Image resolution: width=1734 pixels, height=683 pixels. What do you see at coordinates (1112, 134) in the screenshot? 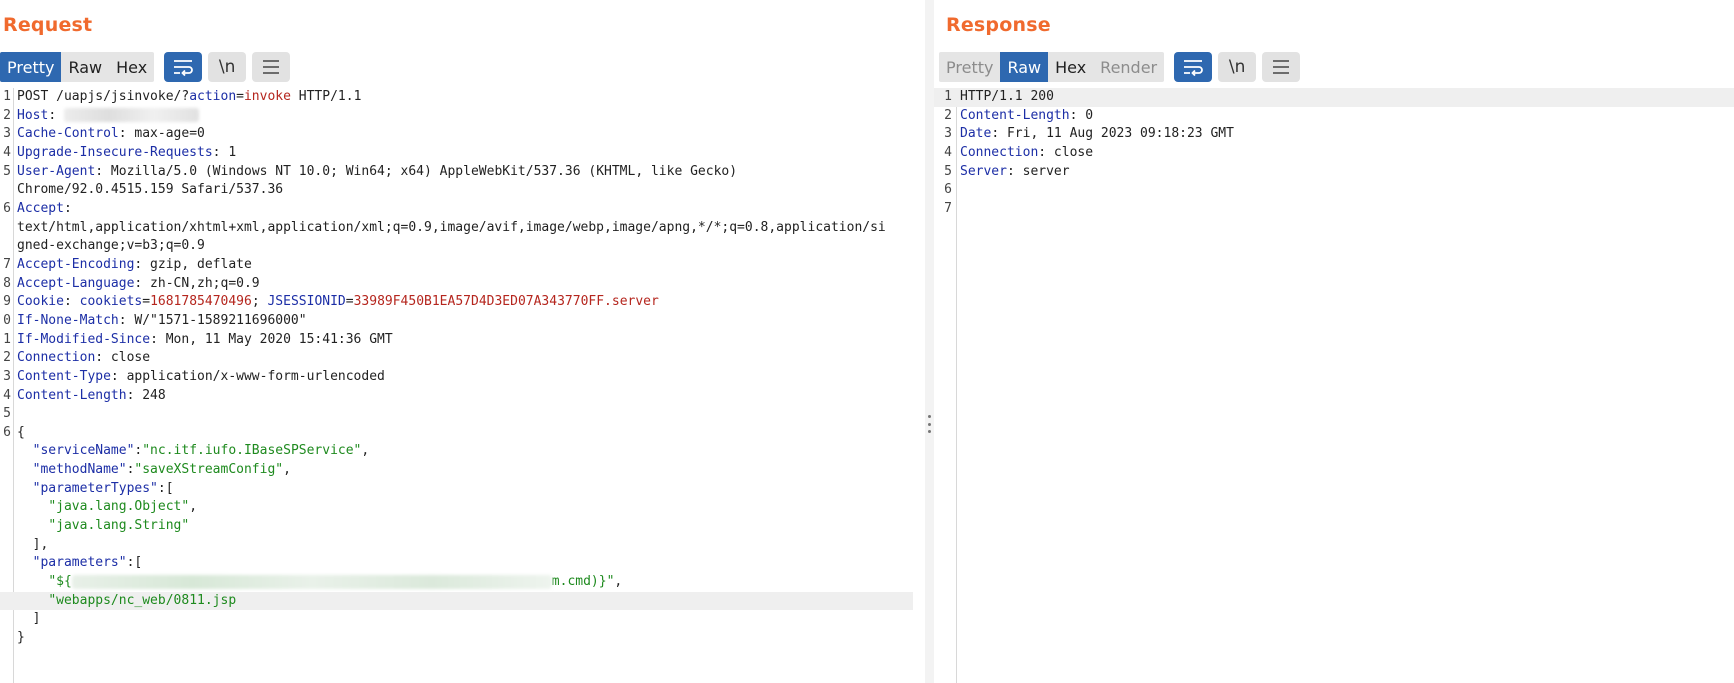
I see `code-token: : Fri, 11 Aug 2023 09:18:23 GMT` at bounding box center [1112, 134].